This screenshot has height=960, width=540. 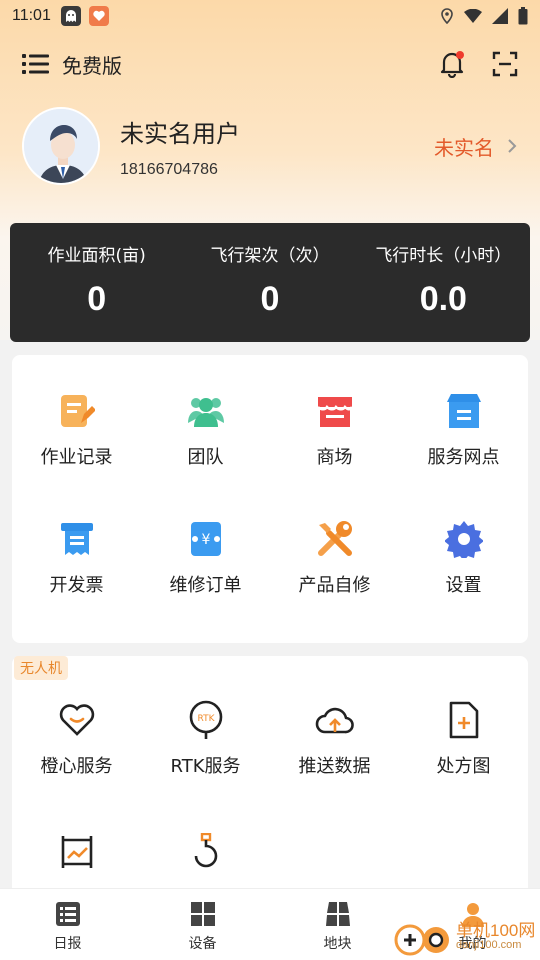 I want to click on drone-tag: 无人机, so click(x=41, y=668).